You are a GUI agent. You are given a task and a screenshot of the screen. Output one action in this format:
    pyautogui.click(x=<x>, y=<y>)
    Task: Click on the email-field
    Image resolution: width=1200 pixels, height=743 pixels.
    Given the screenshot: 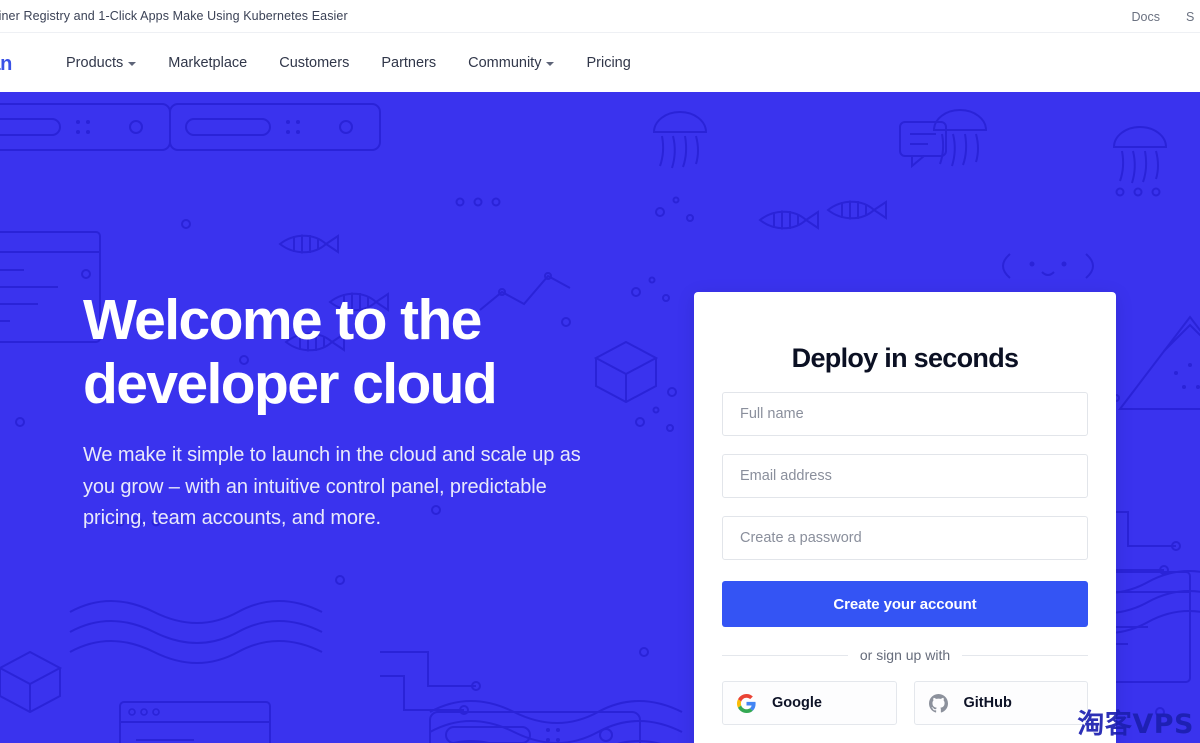 What is the action you would take?
    pyautogui.click(x=905, y=476)
    